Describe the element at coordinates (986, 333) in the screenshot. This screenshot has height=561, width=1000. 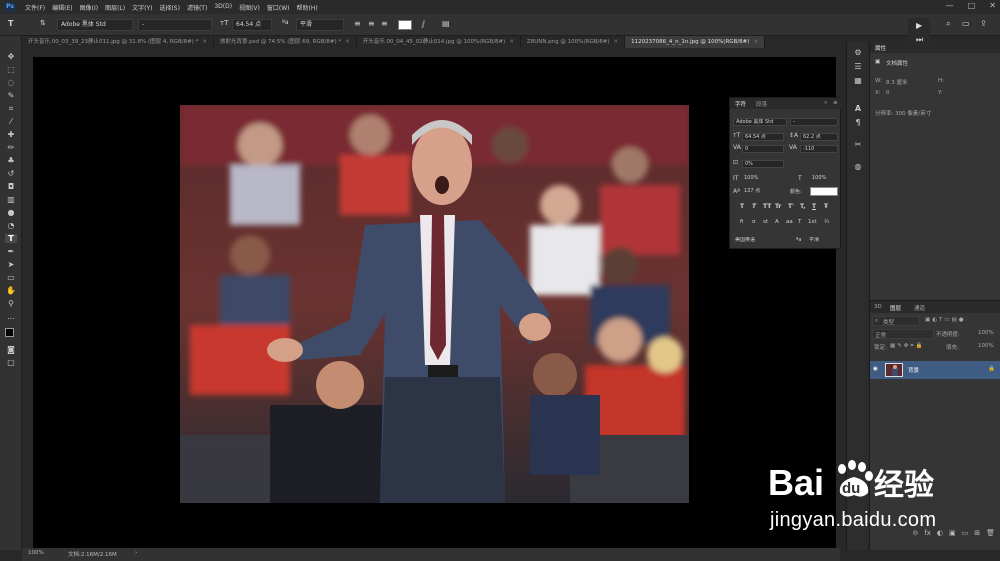
I see `opacity-value: 100%` at that location.